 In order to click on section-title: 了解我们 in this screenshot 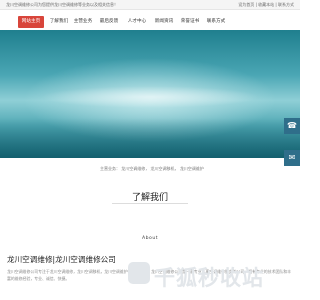, I will do `click(149, 198)`.